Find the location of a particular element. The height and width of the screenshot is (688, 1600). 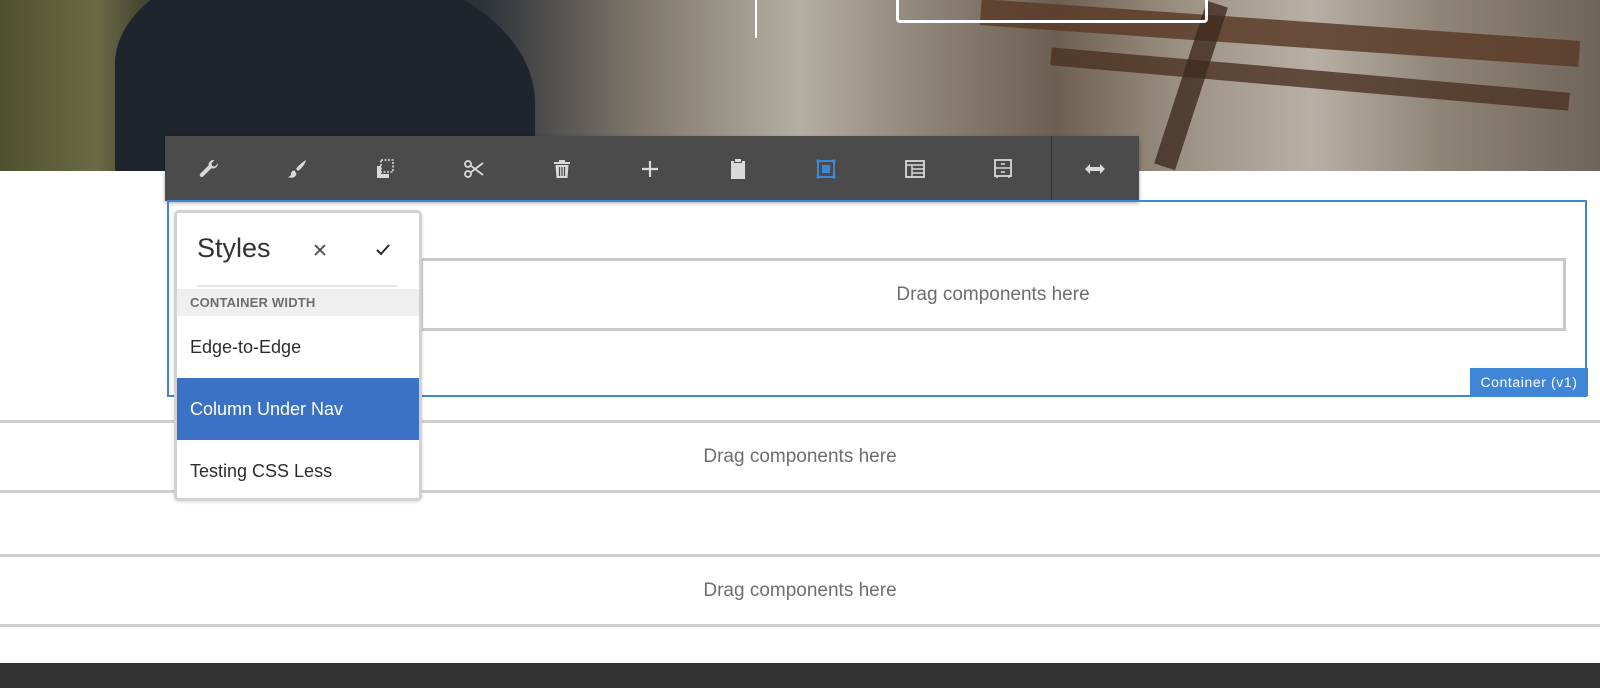

configure-button is located at coordinates (209, 168).